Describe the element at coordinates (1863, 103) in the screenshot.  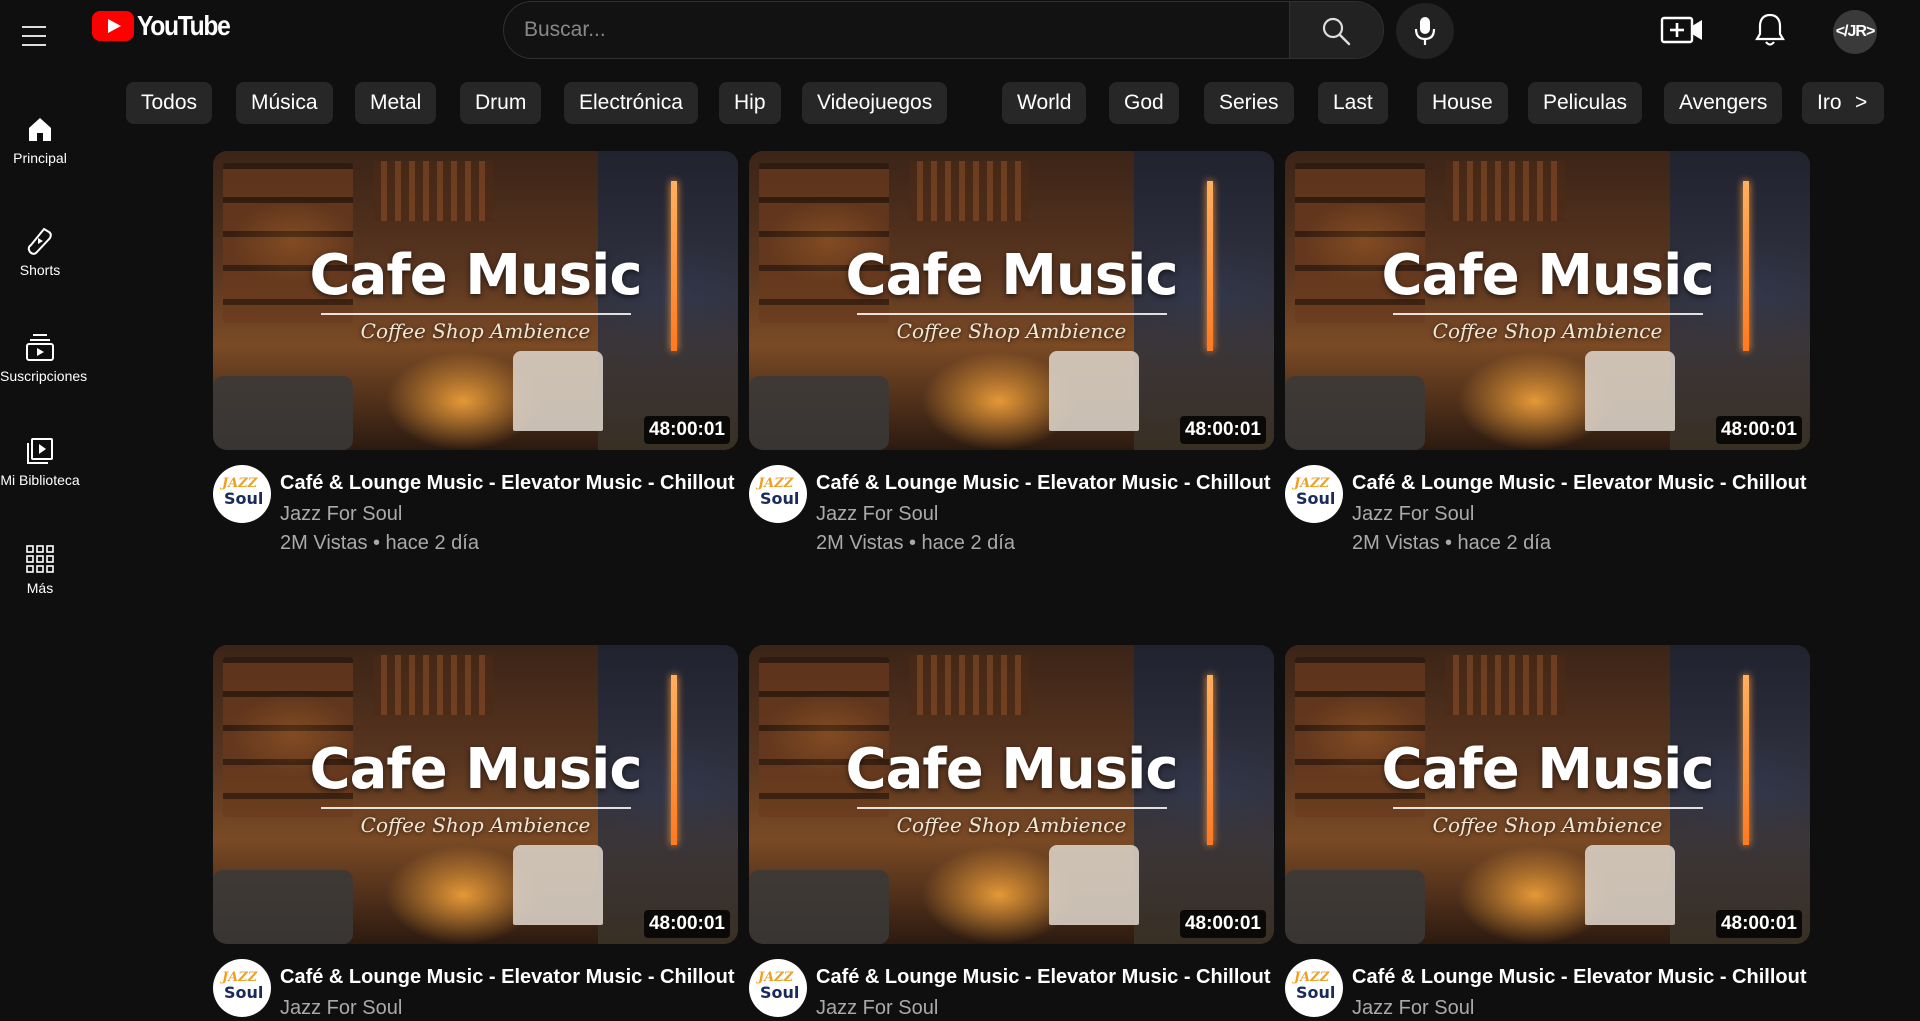
I see `chips-next-button: >` at that location.